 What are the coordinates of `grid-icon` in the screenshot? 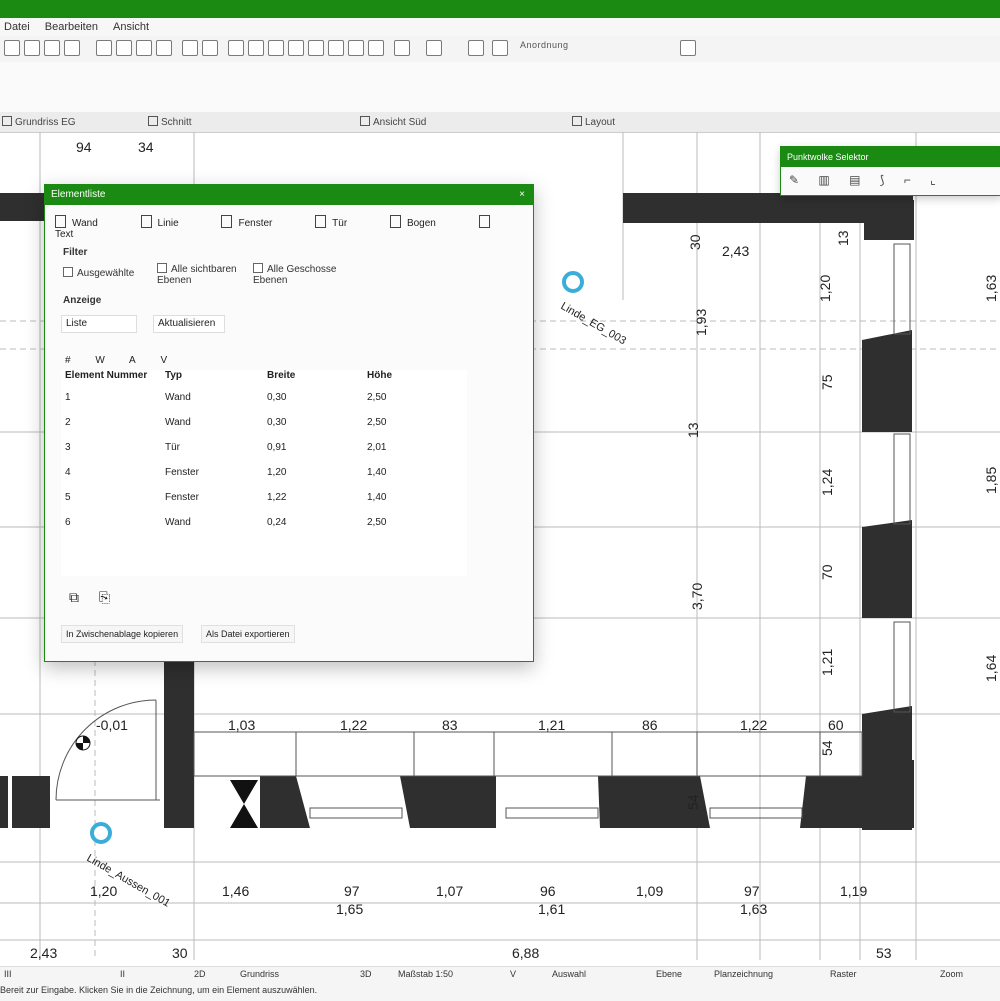 It's located at (376, 48).